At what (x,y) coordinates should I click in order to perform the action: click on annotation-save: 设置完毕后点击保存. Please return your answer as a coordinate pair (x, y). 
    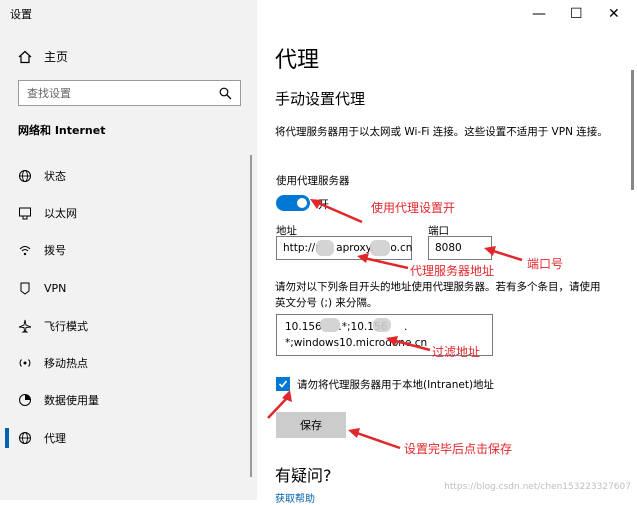
    Looking at the image, I should click on (458, 449).